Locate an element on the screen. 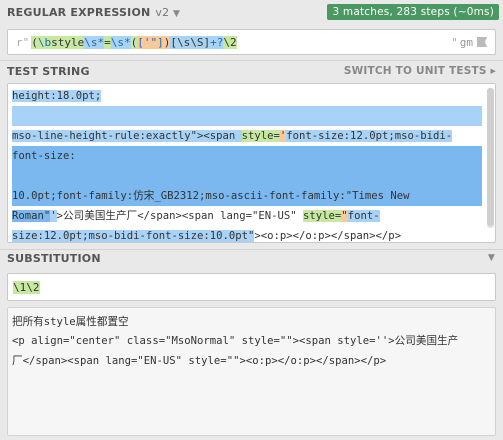 The height and width of the screenshot is (440, 503). test-string-header: TEST STRING SWITCH TO UNIT TESTS ▸ is located at coordinates (251, 71).